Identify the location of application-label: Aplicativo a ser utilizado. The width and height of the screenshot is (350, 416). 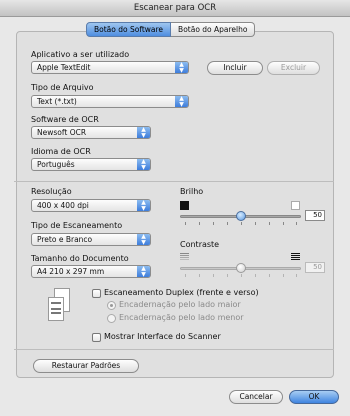
(80, 54).